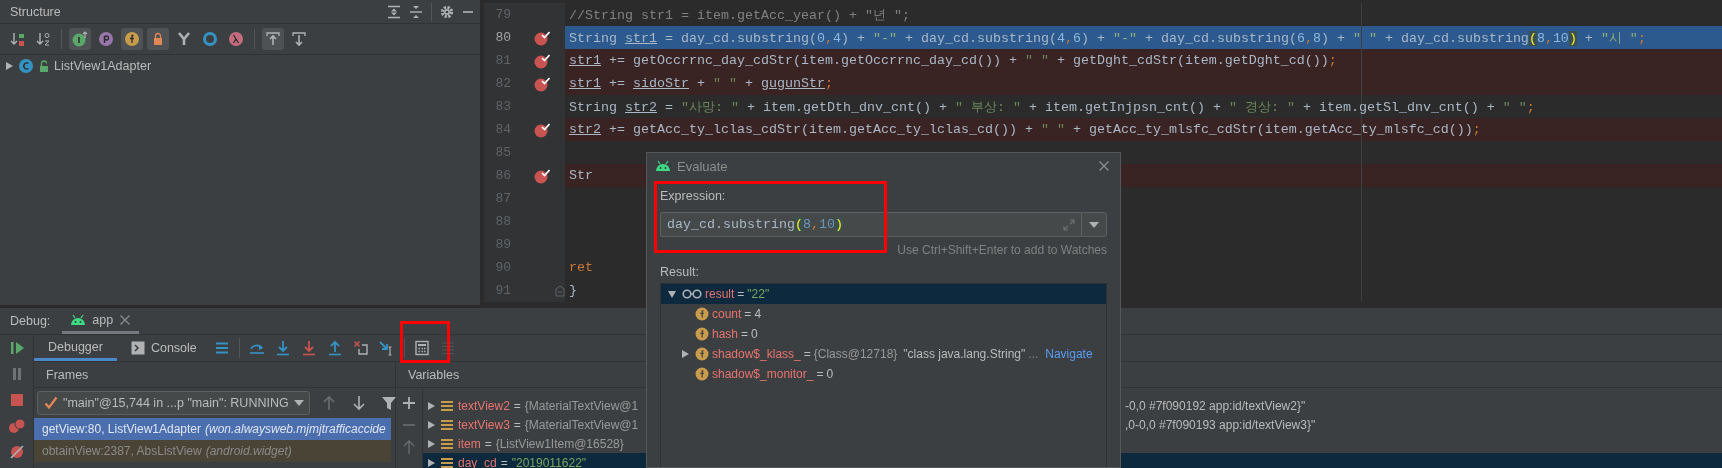 This screenshot has height=468, width=1722. Describe the element at coordinates (502, 37) in the screenshot. I see `line-number: 80` at that location.